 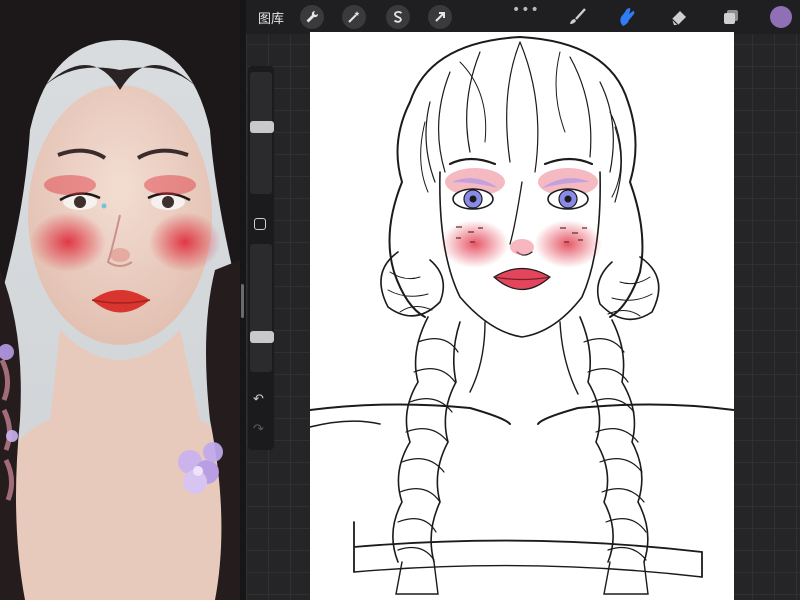 I want to click on selection-button, so click(x=398, y=17).